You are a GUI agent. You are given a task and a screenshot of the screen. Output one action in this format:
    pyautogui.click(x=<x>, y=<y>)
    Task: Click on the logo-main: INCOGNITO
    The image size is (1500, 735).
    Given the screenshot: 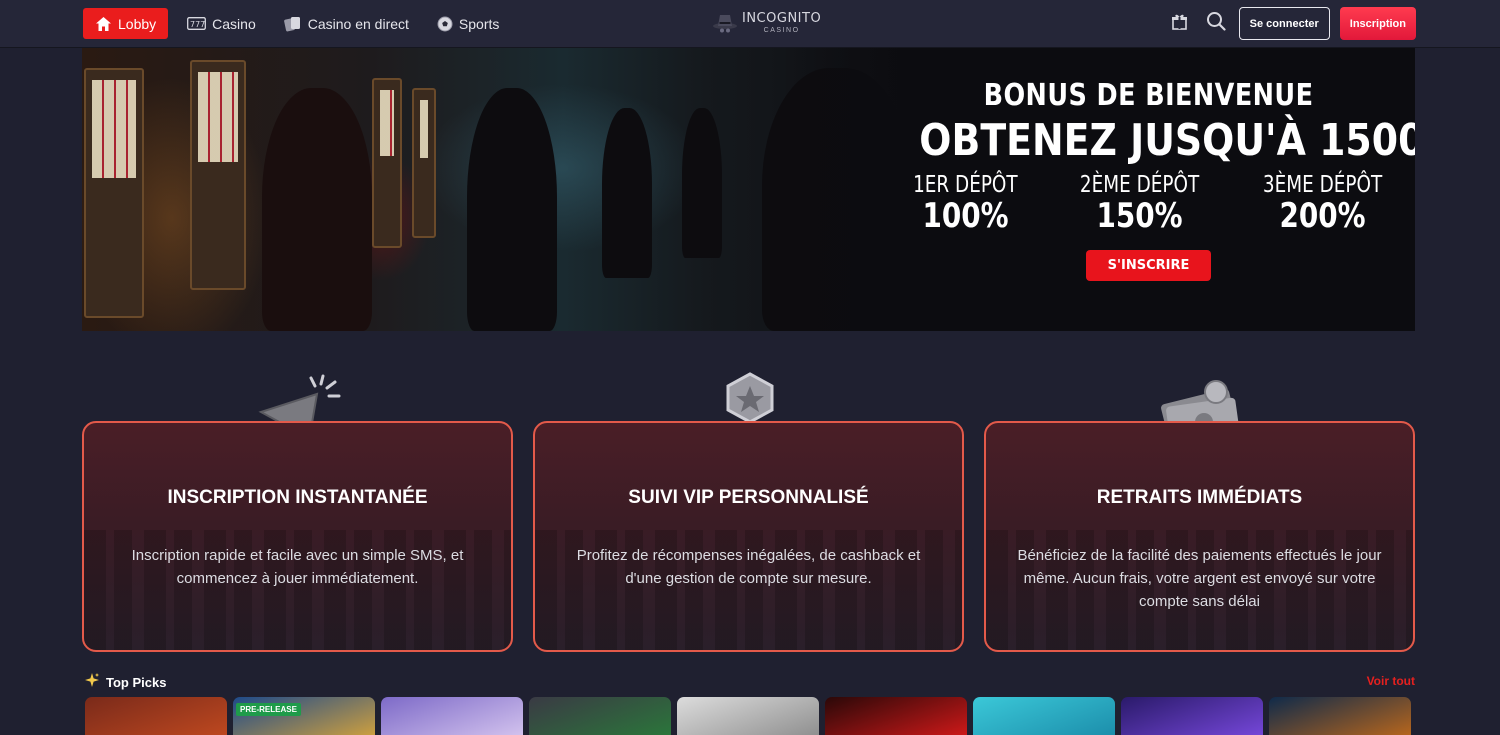 What is the action you would take?
    pyautogui.click(x=782, y=18)
    